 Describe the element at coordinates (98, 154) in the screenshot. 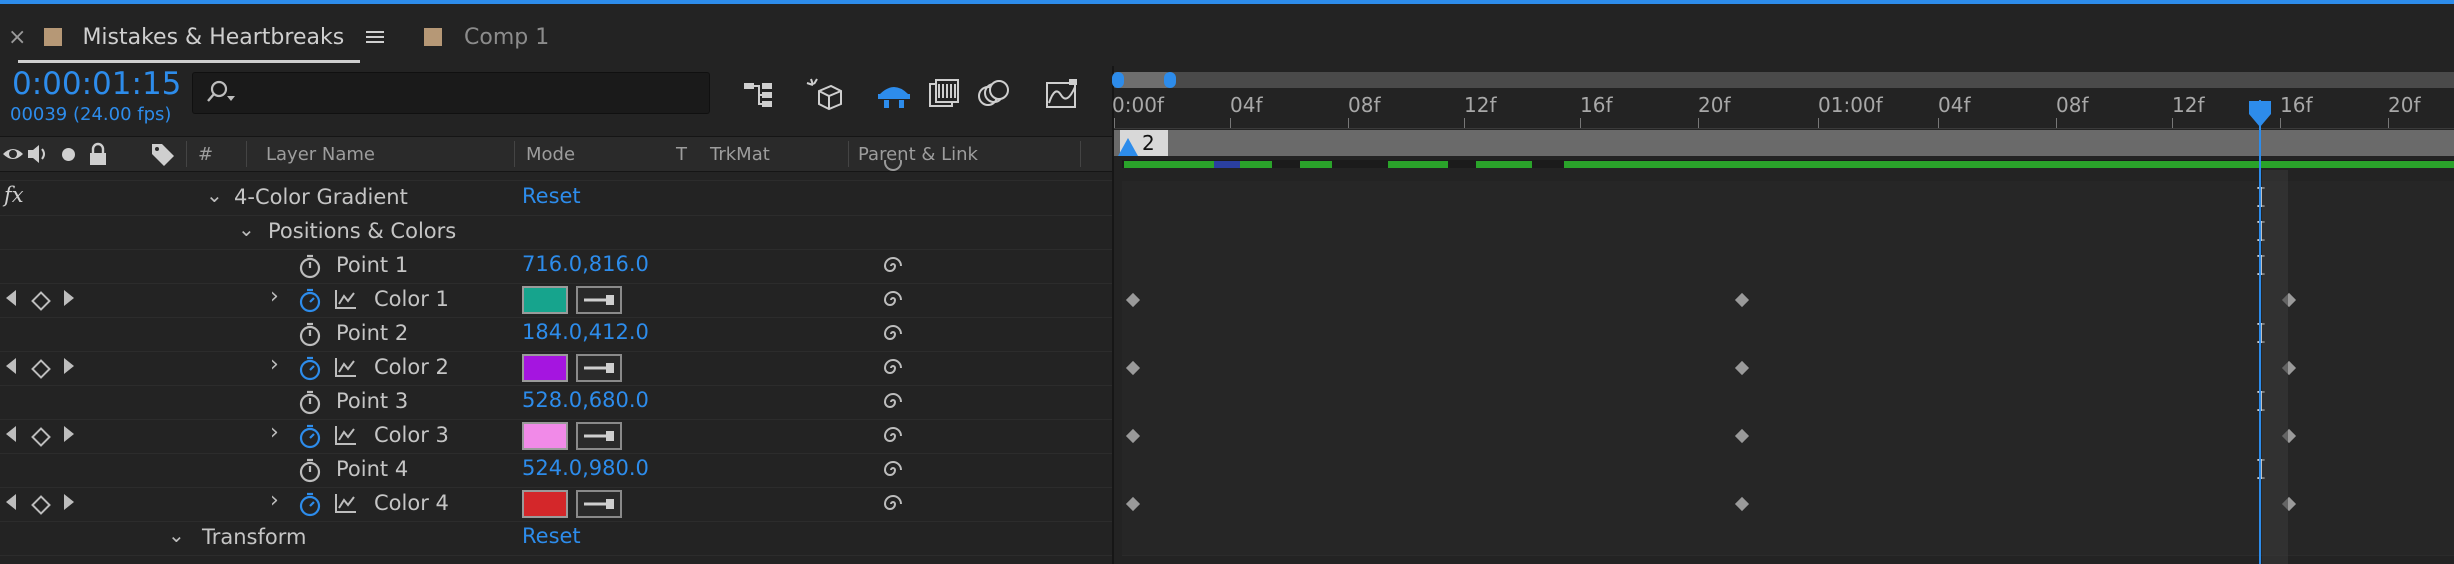

I see `lock-icon` at that location.